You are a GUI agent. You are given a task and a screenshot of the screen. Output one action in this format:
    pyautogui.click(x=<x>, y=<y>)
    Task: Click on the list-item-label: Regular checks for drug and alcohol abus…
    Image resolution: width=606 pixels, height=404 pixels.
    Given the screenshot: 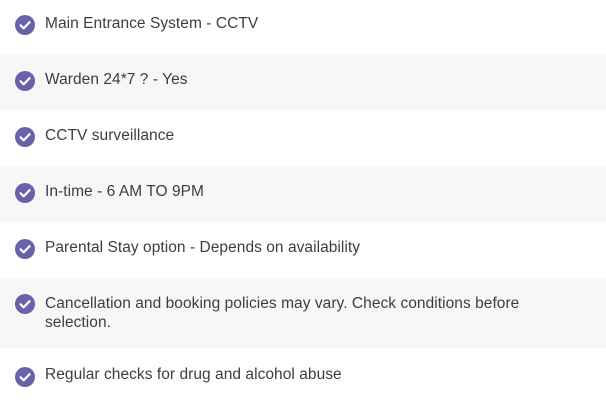 What is the action you would take?
    pyautogui.click(x=193, y=374)
    